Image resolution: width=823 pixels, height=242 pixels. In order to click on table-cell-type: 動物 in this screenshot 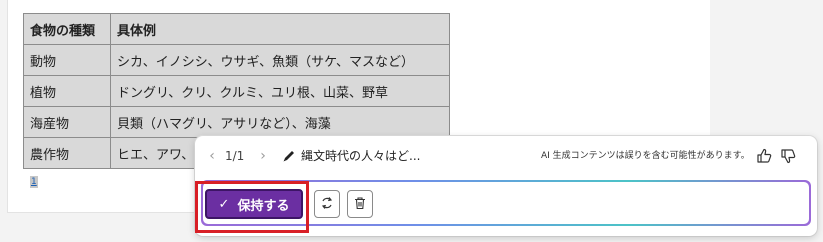, I will do `click(67, 60)`.